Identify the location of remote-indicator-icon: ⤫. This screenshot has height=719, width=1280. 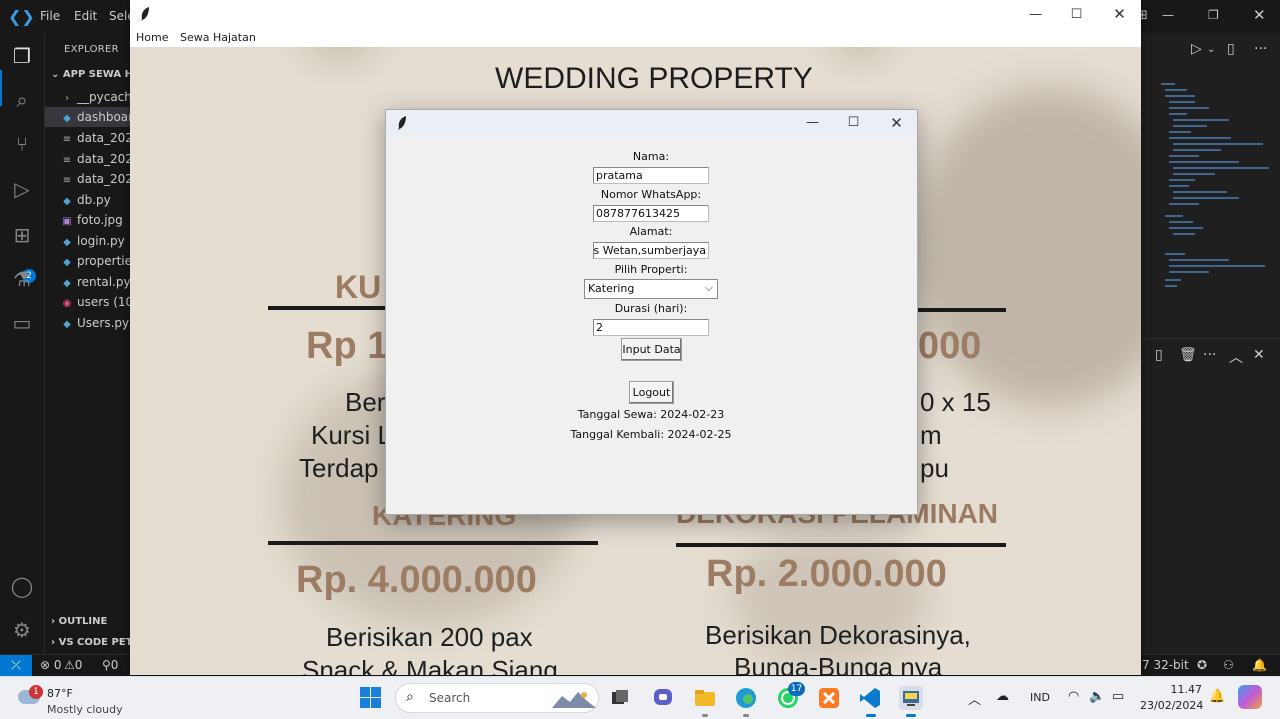
(16, 666).